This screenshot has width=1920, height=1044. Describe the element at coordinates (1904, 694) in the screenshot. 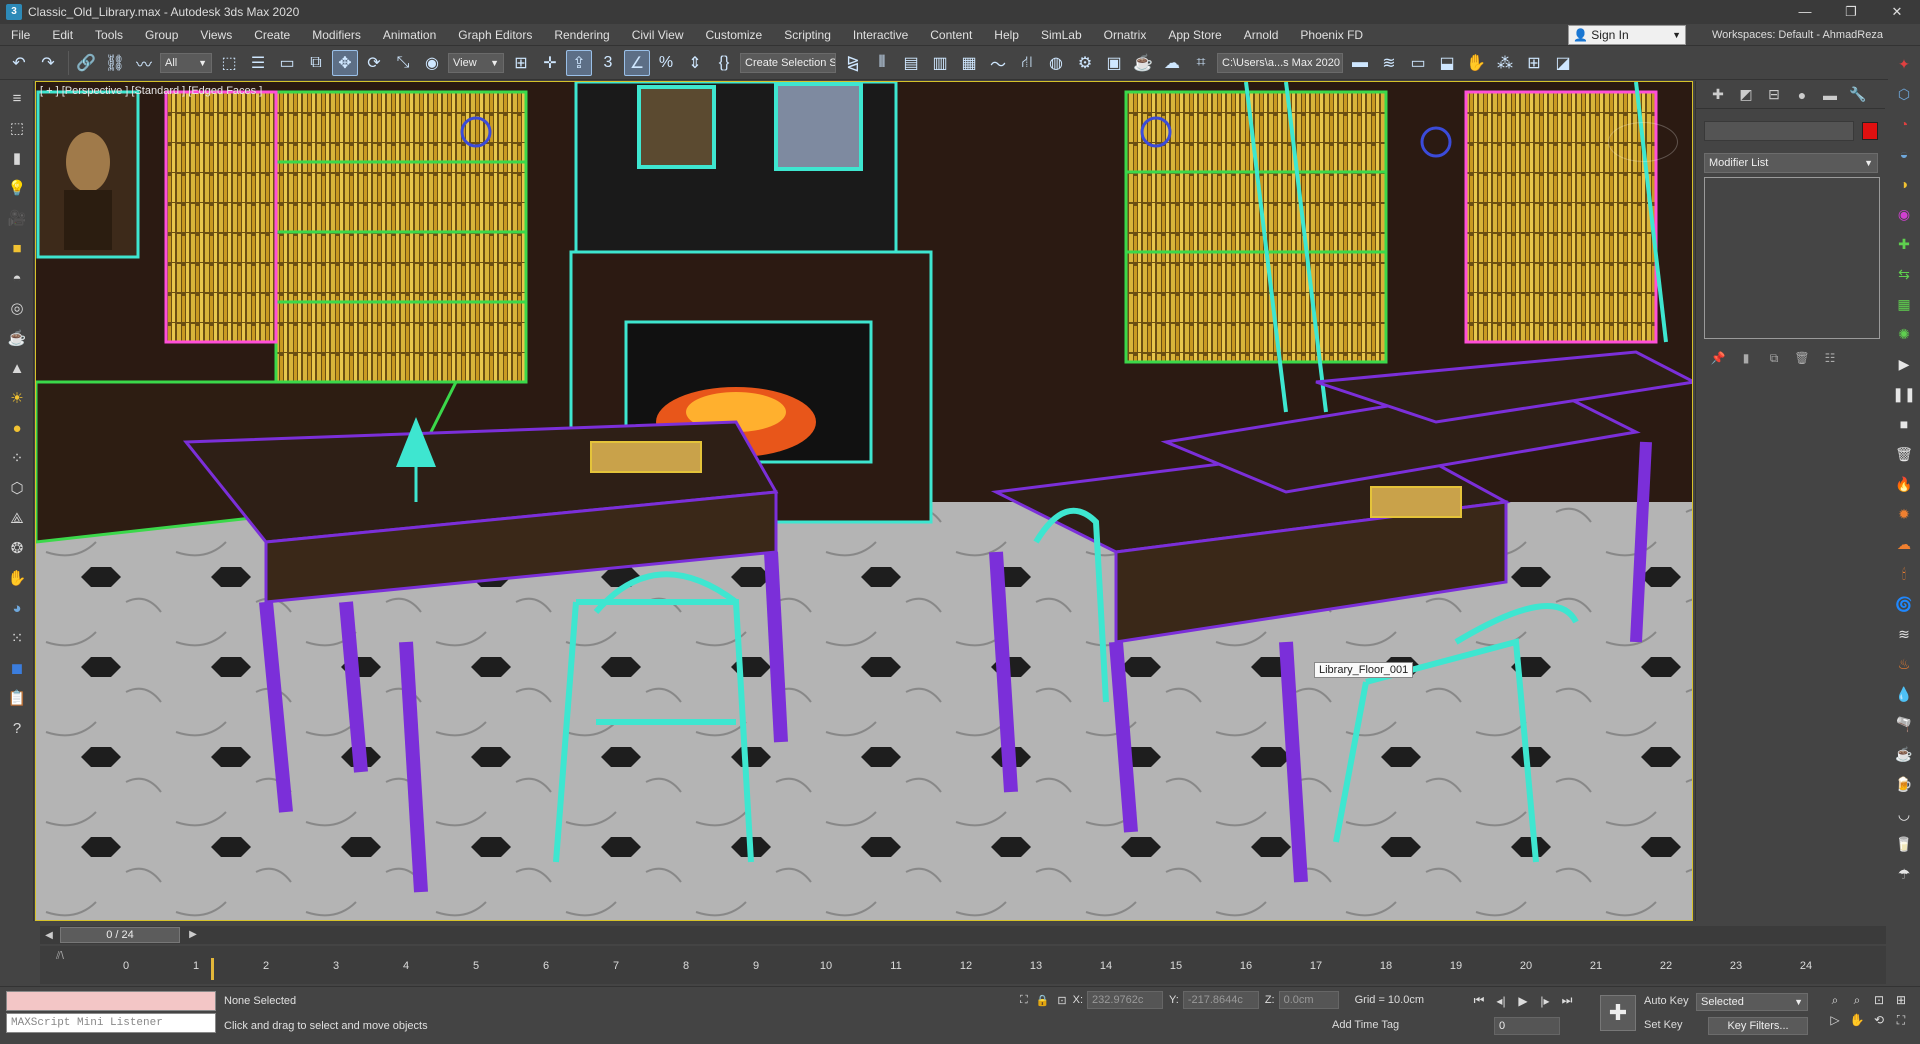

I see `water-preset-icon: 💧` at that location.